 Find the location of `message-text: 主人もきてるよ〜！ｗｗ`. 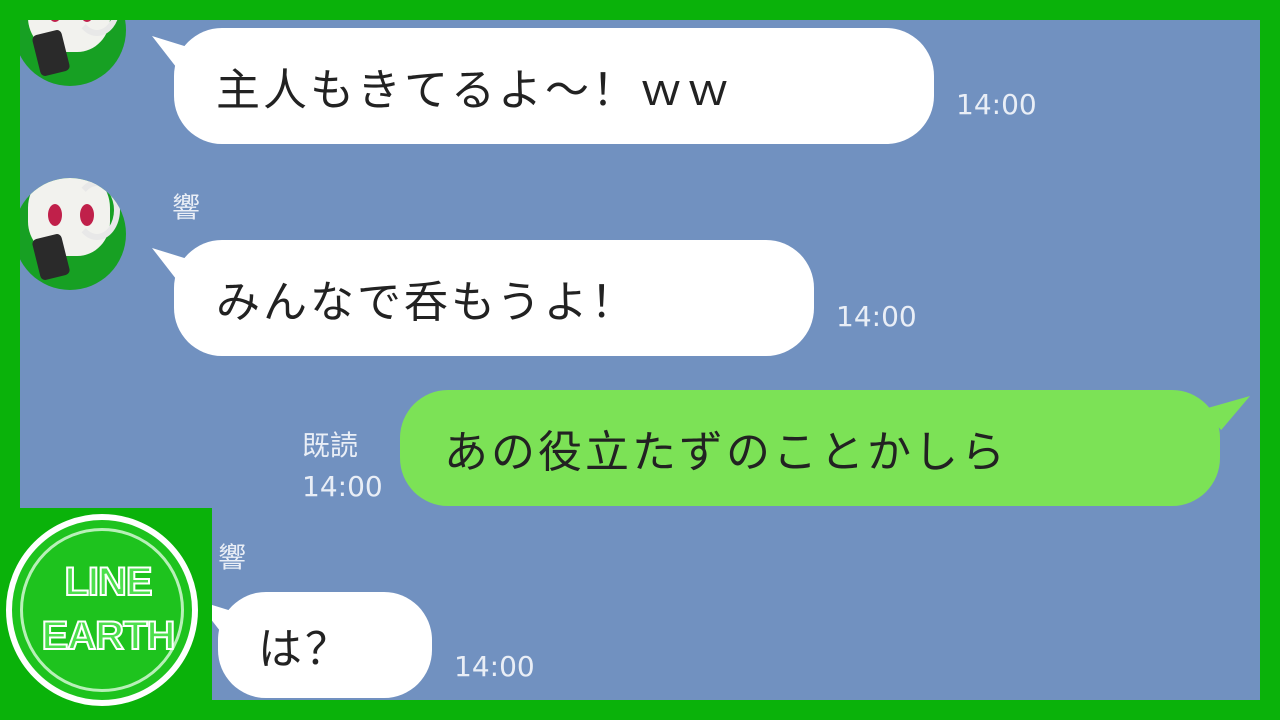

message-text: 主人もきてるよ〜！ｗｗ is located at coordinates (474, 90).